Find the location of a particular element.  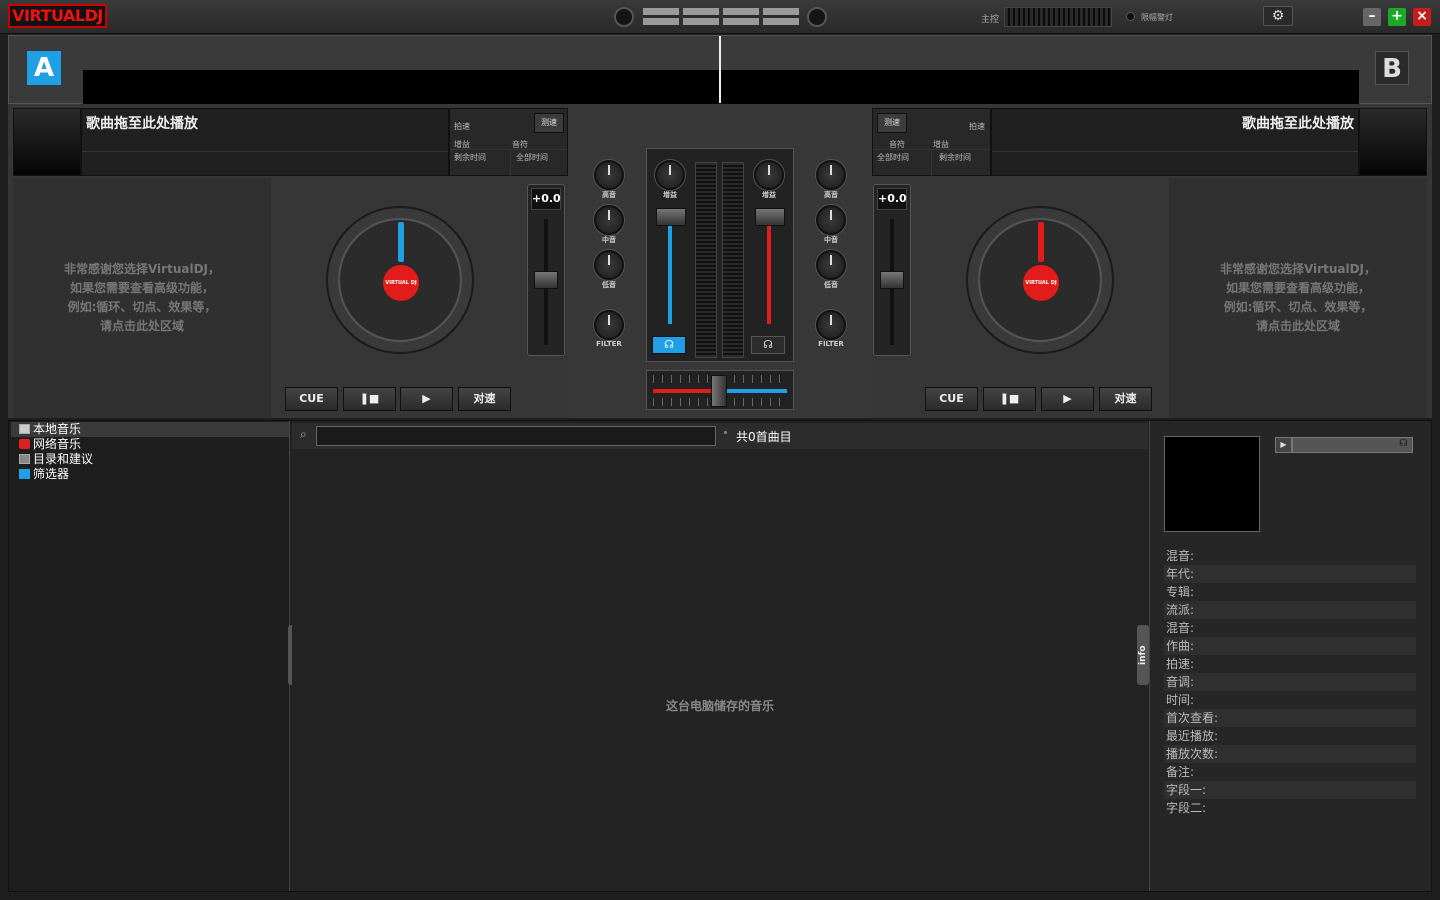

waveform-area: A B is located at coordinates (720, 69).